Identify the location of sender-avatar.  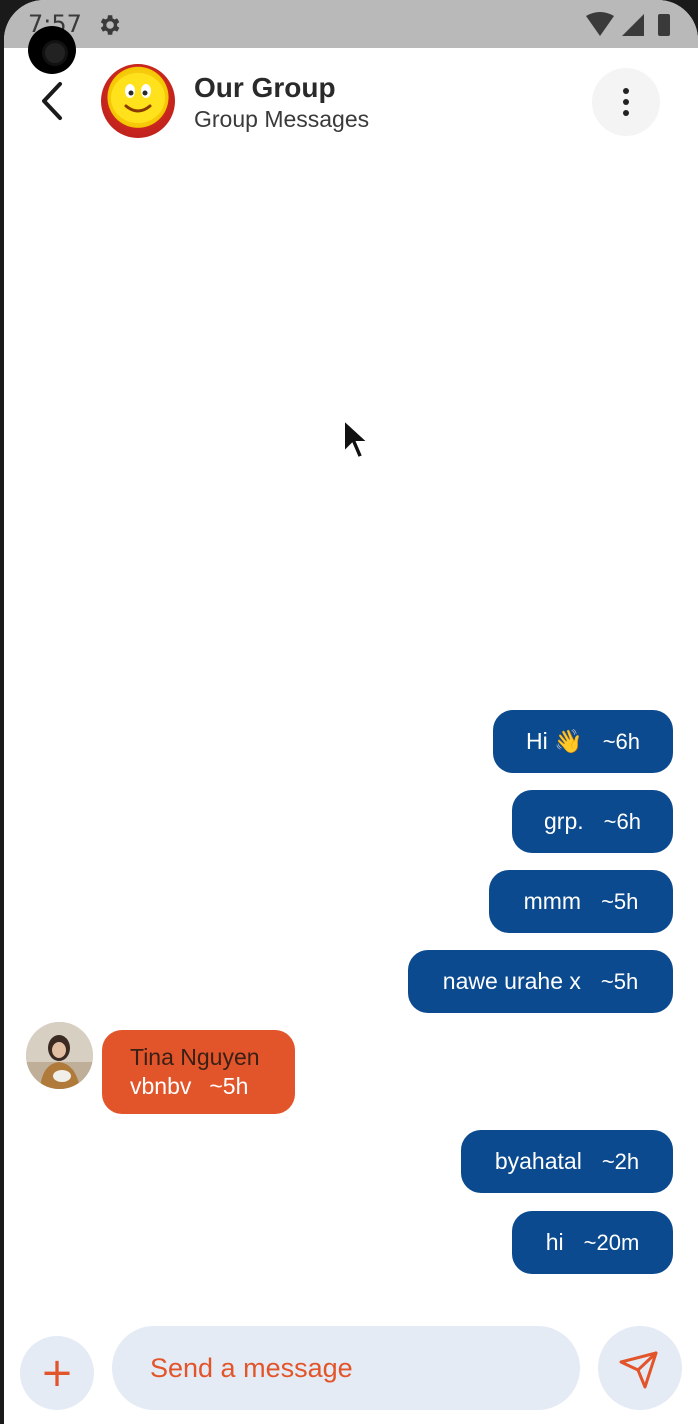
(59, 1055).